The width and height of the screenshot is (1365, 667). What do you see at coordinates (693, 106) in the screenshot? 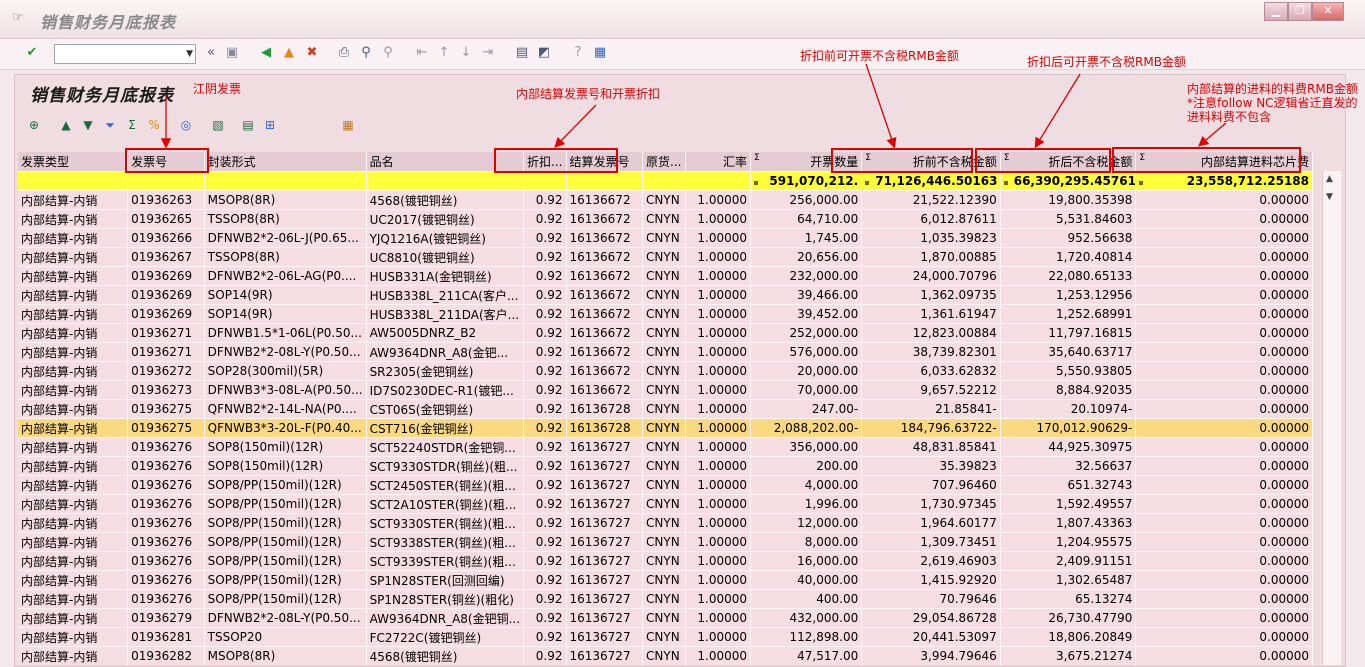
I see `annotation-arrows` at bounding box center [693, 106].